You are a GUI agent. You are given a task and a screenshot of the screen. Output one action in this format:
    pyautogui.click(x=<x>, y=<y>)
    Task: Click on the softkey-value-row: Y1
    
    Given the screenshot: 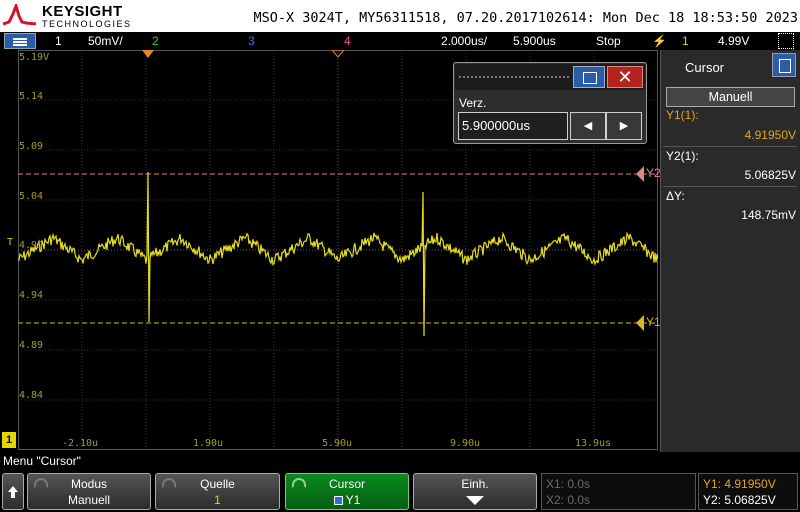 What is the action you would take?
    pyautogui.click(x=347, y=500)
    